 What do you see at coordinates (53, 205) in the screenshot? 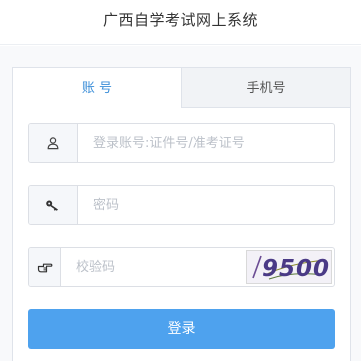
I see `key-icon` at bounding box center [53, 205].